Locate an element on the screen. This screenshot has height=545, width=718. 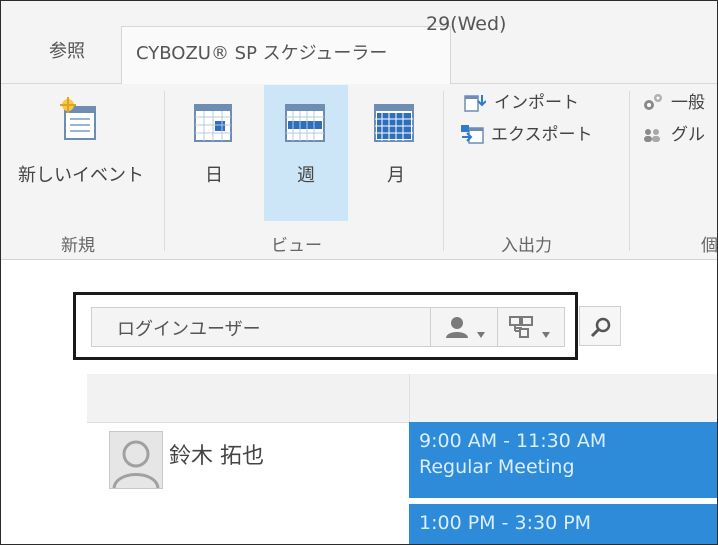
export-button: エクスポート is located at coordinates (541, 135).